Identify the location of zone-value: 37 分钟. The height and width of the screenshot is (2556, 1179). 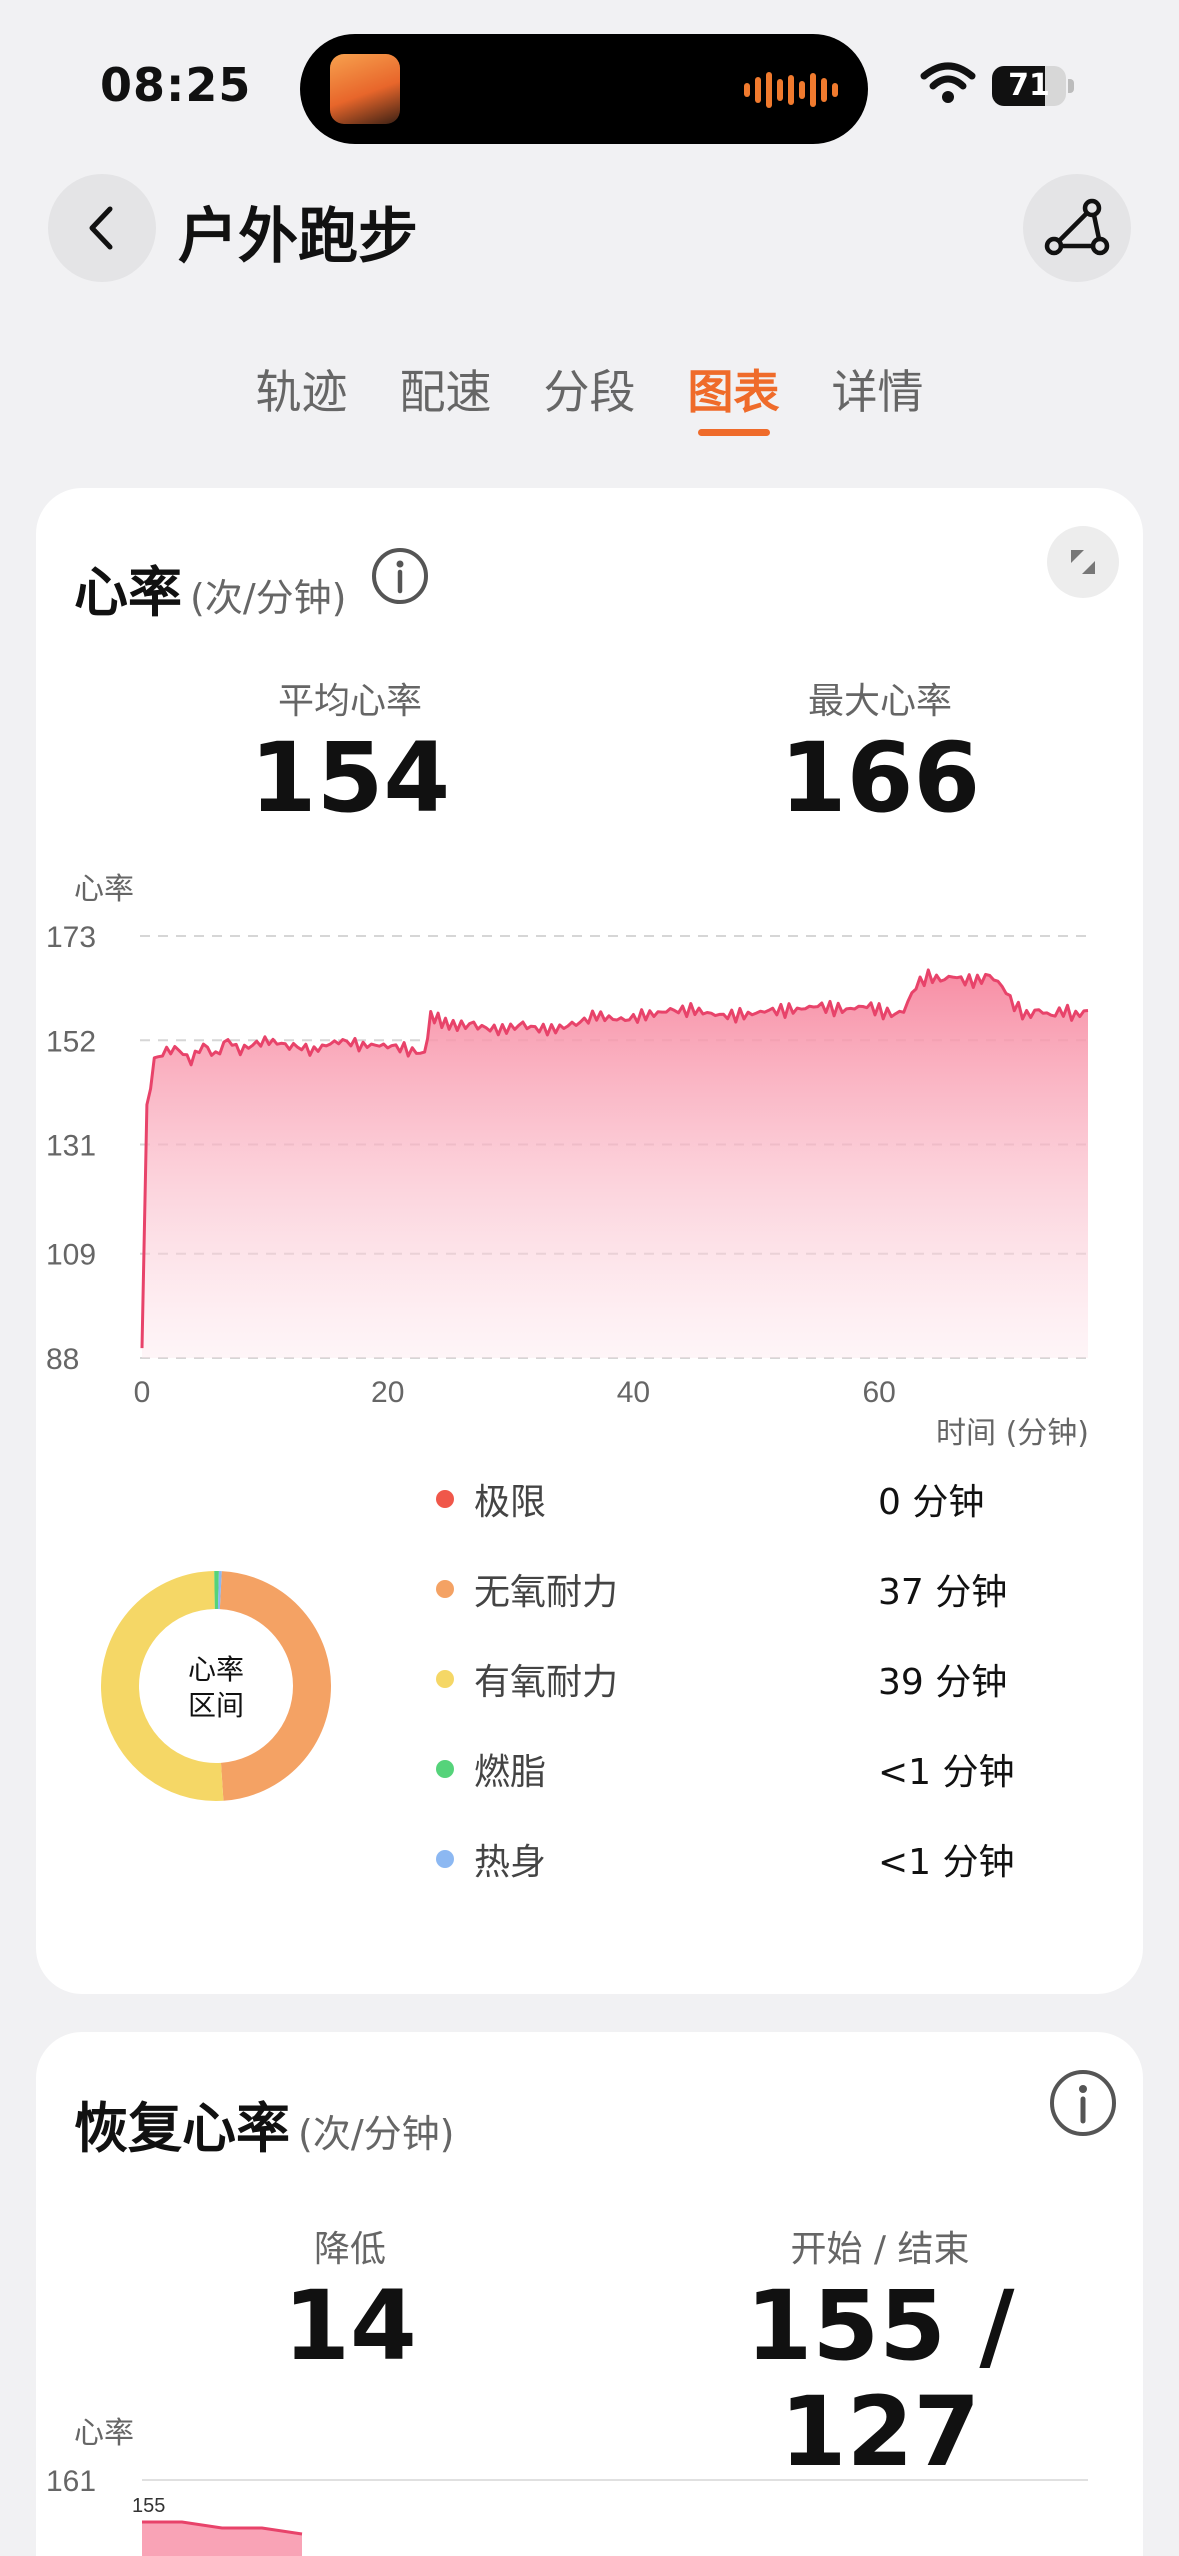
(943, 1592).